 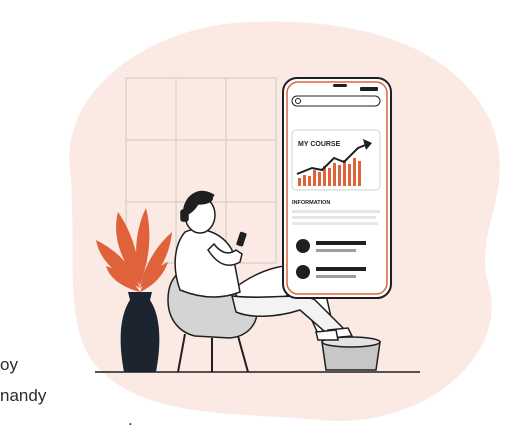 What do you see at coordinates (351, 353) in the screenshot?
I see `footstool-icon` at bounding box center [351, 353].